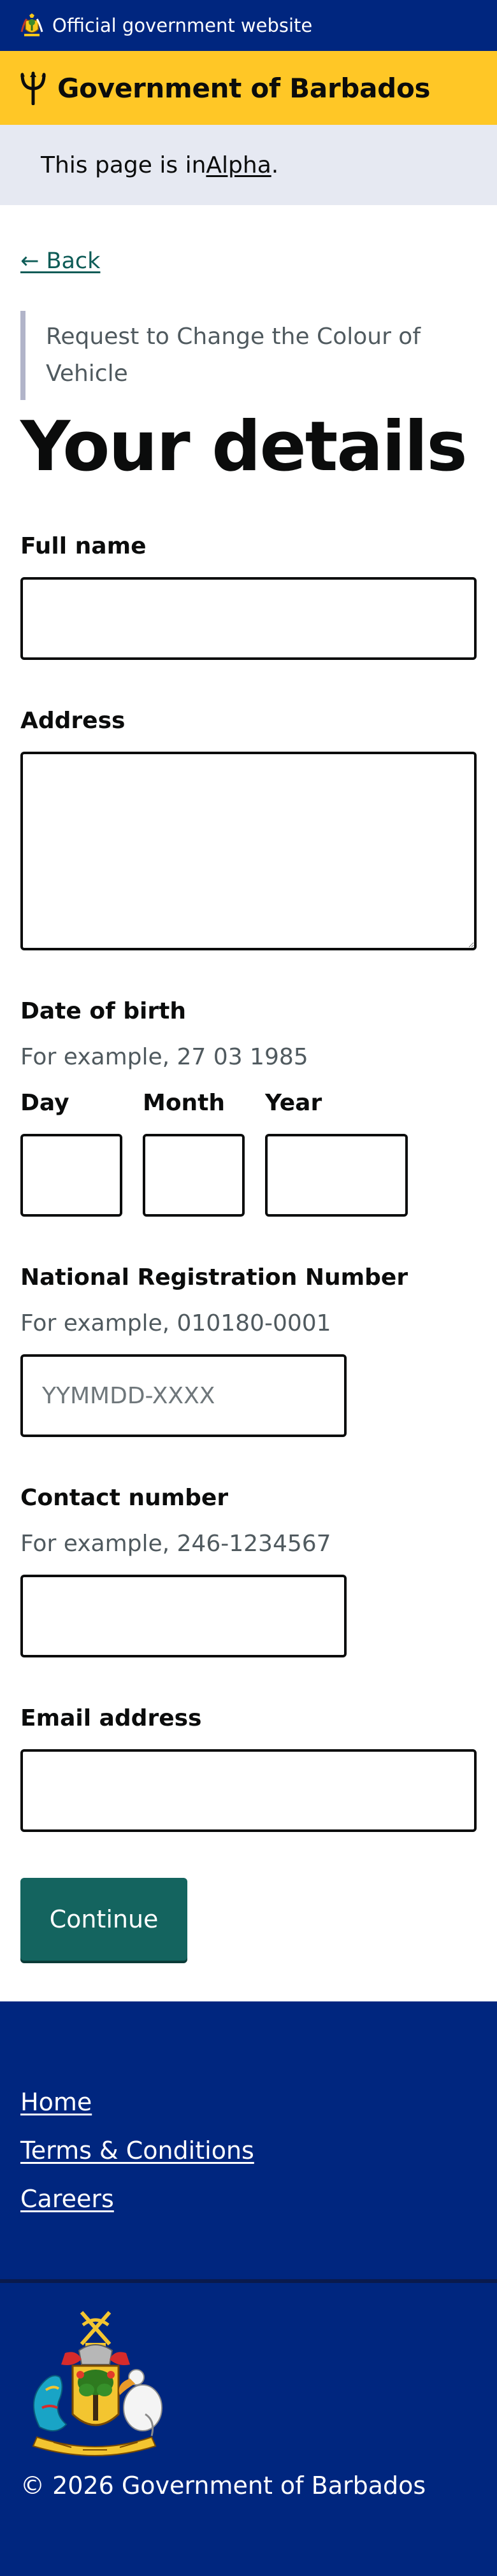 The width and height of the screenshot is (497, 2576). Describe the element at coordinates (164, 1057) in the screenshot. I see `date-of-birth-hint: For example, 27 03 1985` at that location.